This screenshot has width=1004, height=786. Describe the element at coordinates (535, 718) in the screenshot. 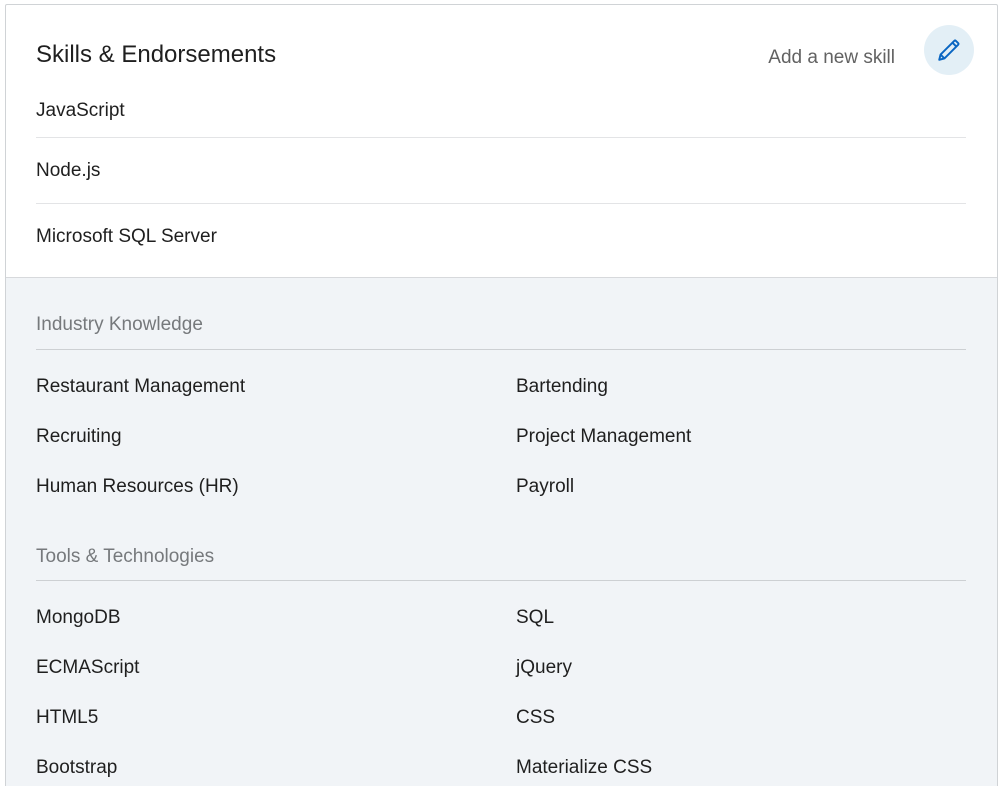

I see `skill-item: CSS` at that location.